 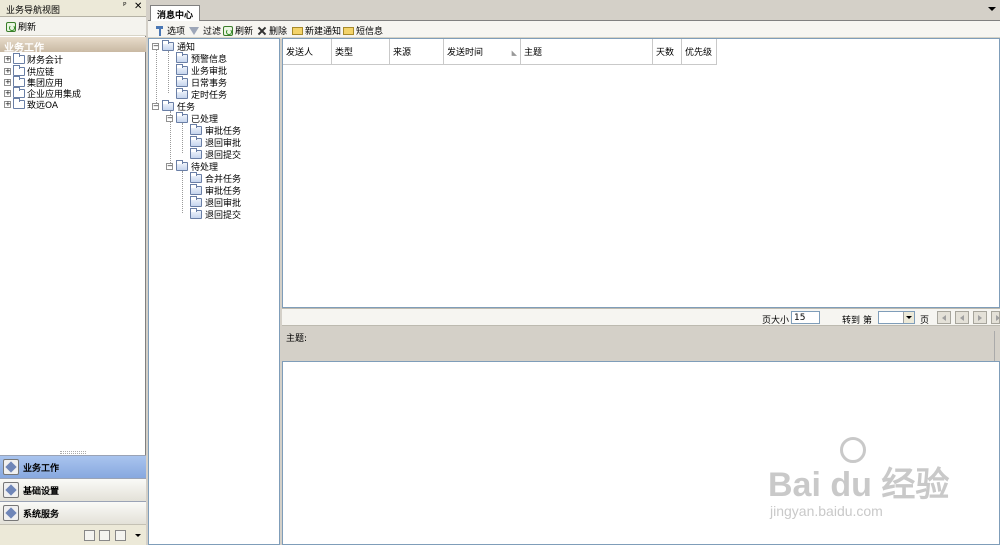 I want to click on tree-node-pending-returned-submit: 退回提交, so click(x=215, y=214).